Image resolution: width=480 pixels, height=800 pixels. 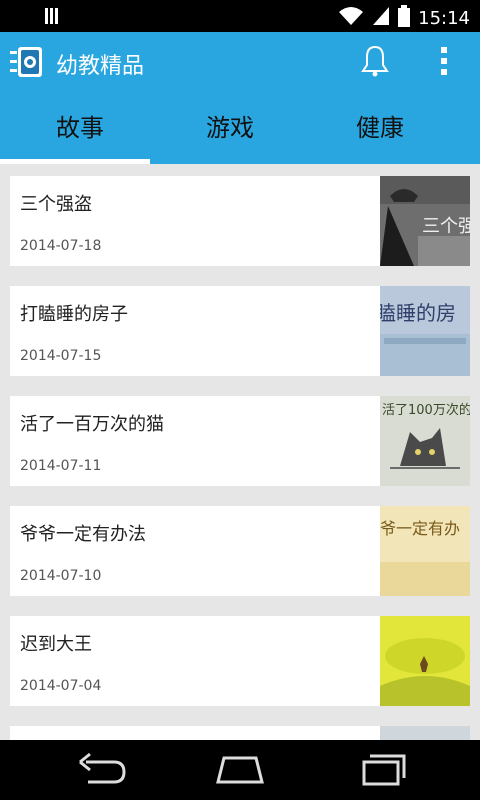 I want to click on back-icon, so click(x=100, y=770).